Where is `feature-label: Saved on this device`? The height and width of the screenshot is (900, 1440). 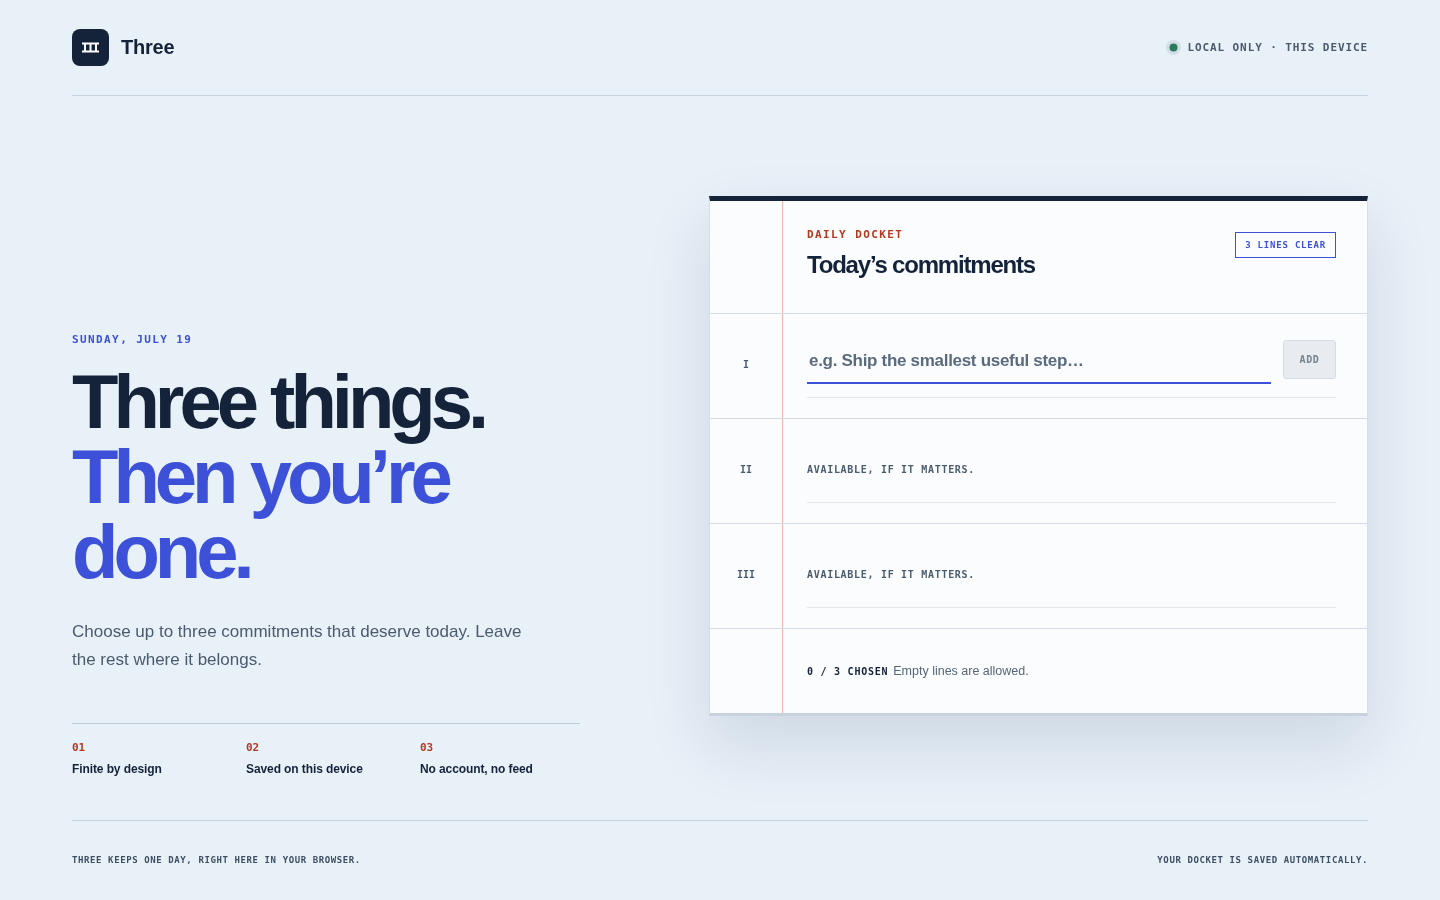 feature-label: Saved on this device is located at coordinates (304, 769).